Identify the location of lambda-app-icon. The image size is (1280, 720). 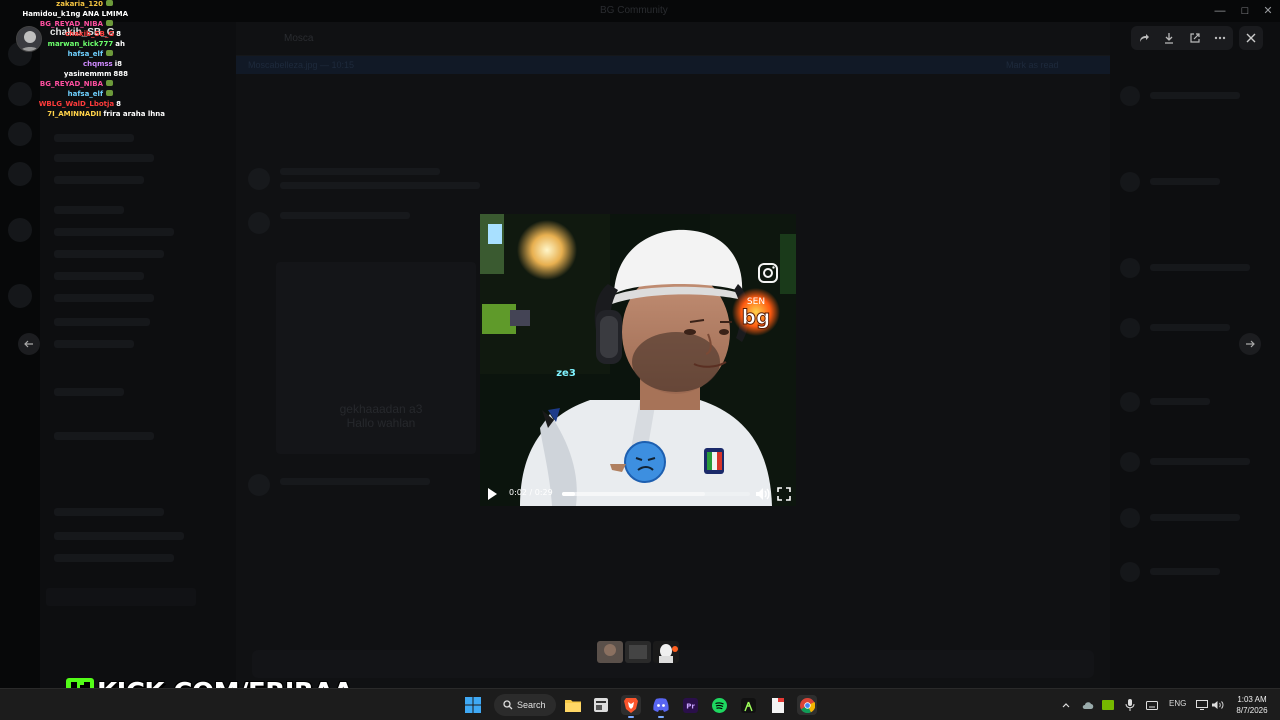
(748, 705).